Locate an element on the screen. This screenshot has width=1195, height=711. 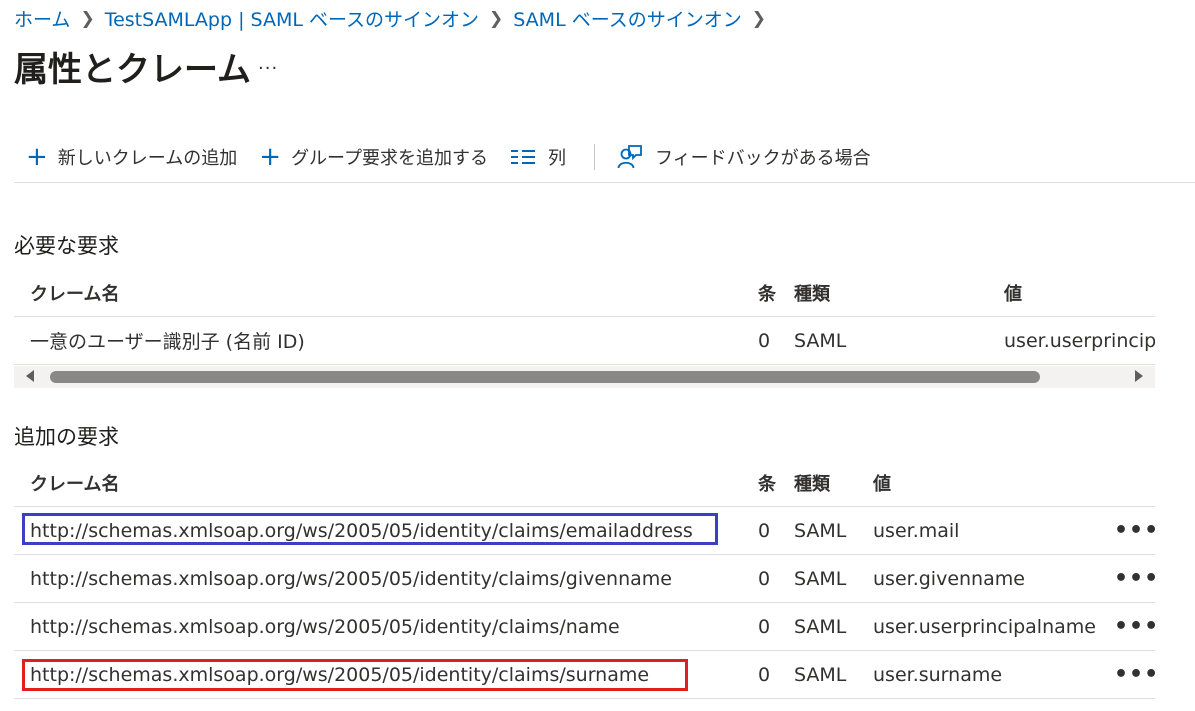
add-group-claim-button: + グループ要求を追加する is located at coordinates (373, 157).